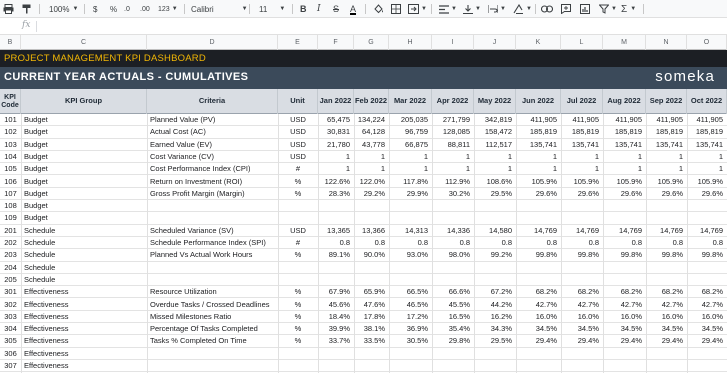 Image resolution: width=727 pixels, height=373 pixels. What do you see at coordinates (84, 42) in the screenshot?
I see `column-letter: C` at bounding box center [84, 42].